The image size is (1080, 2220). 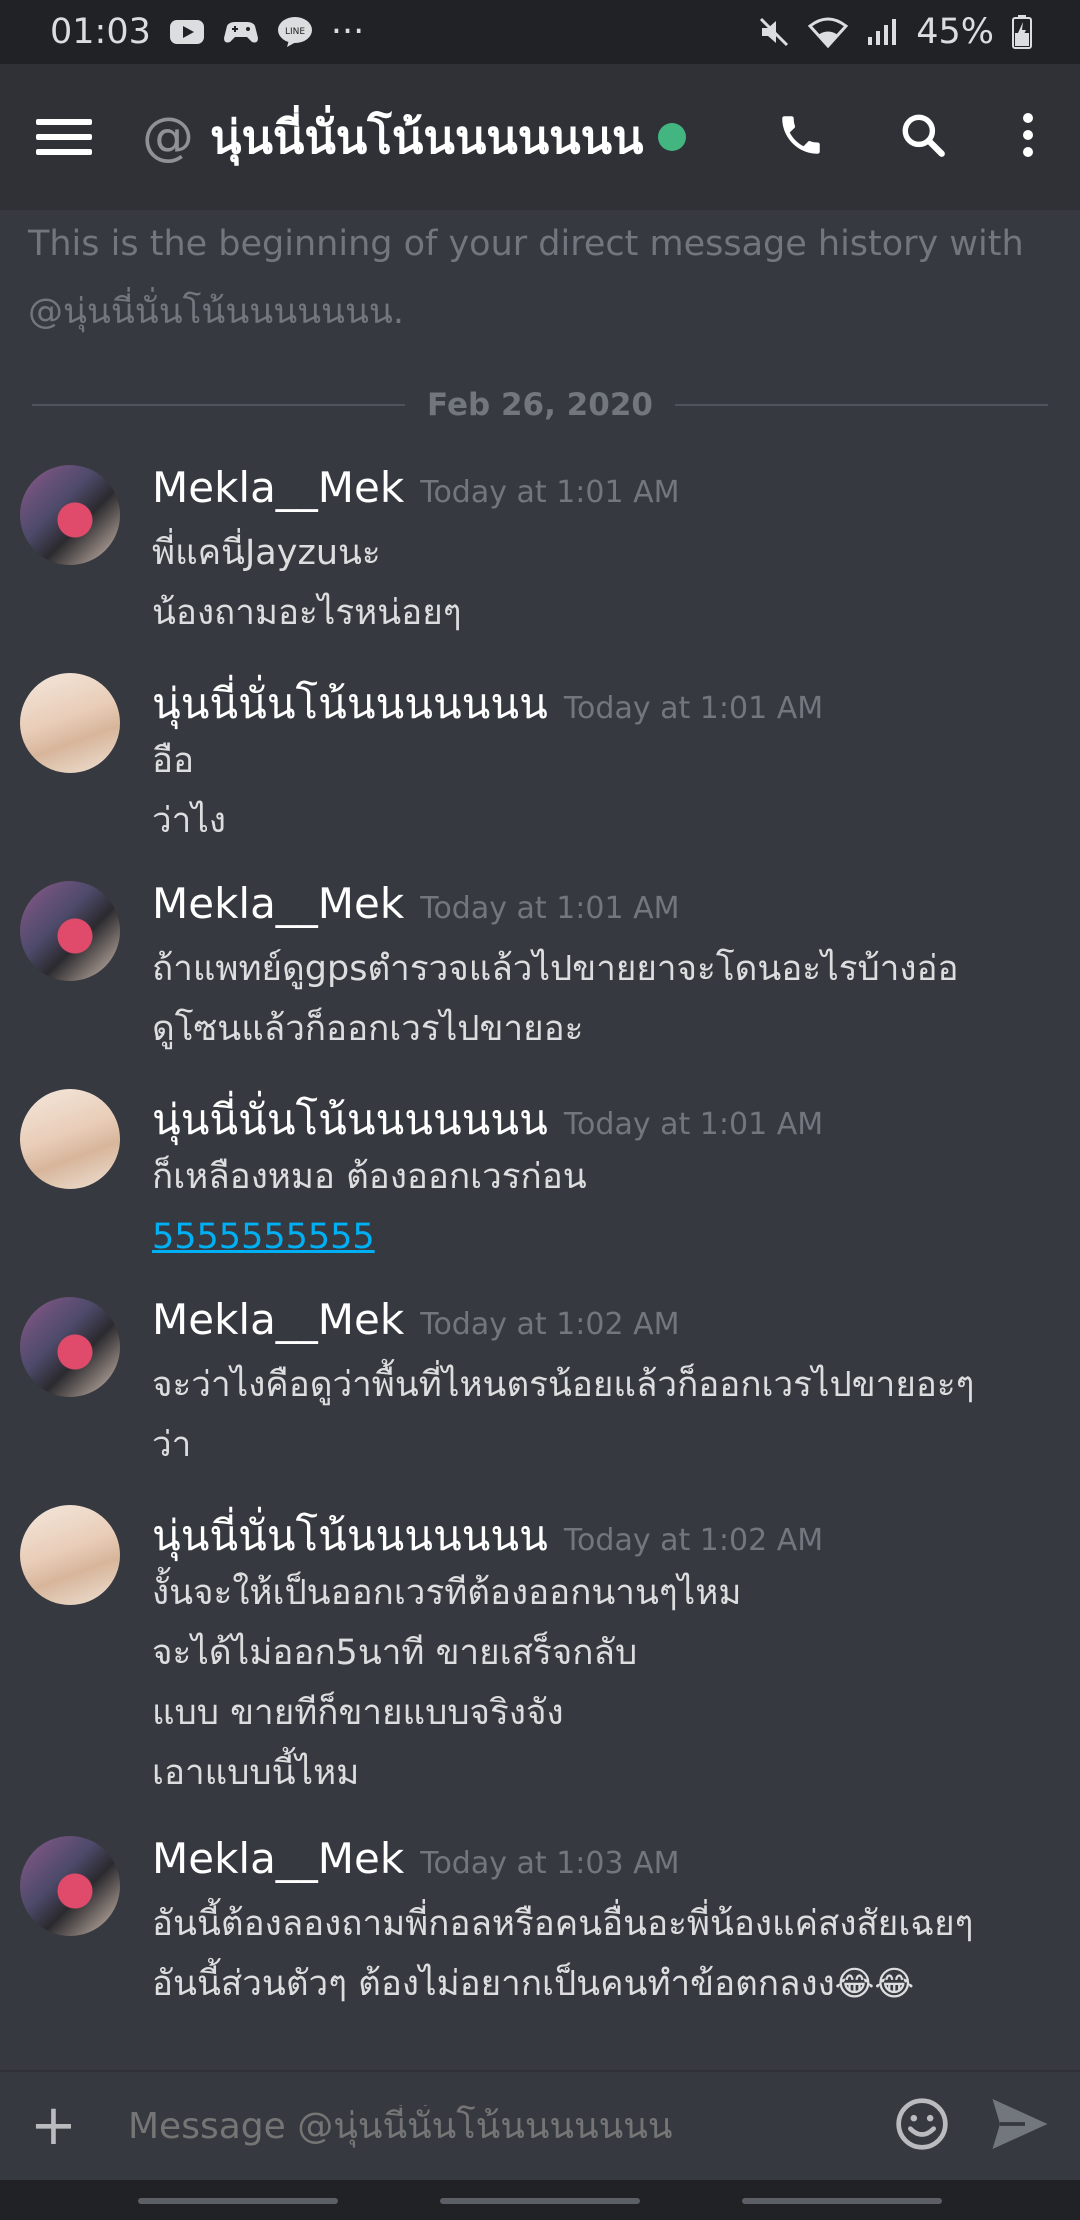 I want to click on status-time: 01:03, so click(x=100, y=32).